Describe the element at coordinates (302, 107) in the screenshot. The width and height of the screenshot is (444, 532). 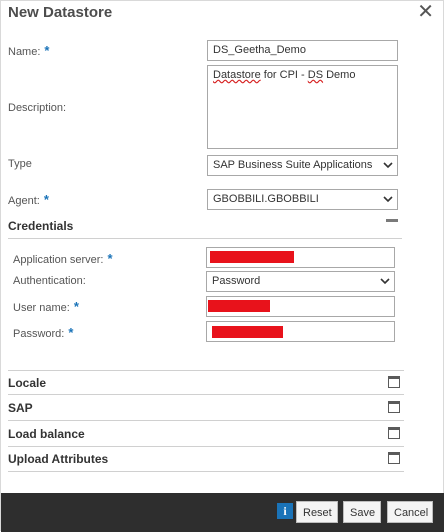
I see `description-textarea: Datastore for CPI - DS Demo` at that location.